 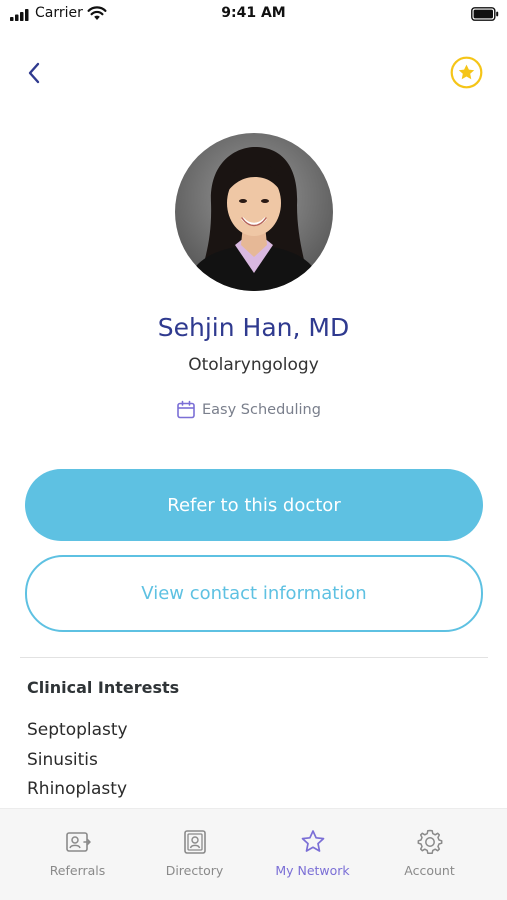 What do you see at coordinates (77, 870) in the screenshot?
I see `tab-label: Referrals` at bounding box center [77, 870].